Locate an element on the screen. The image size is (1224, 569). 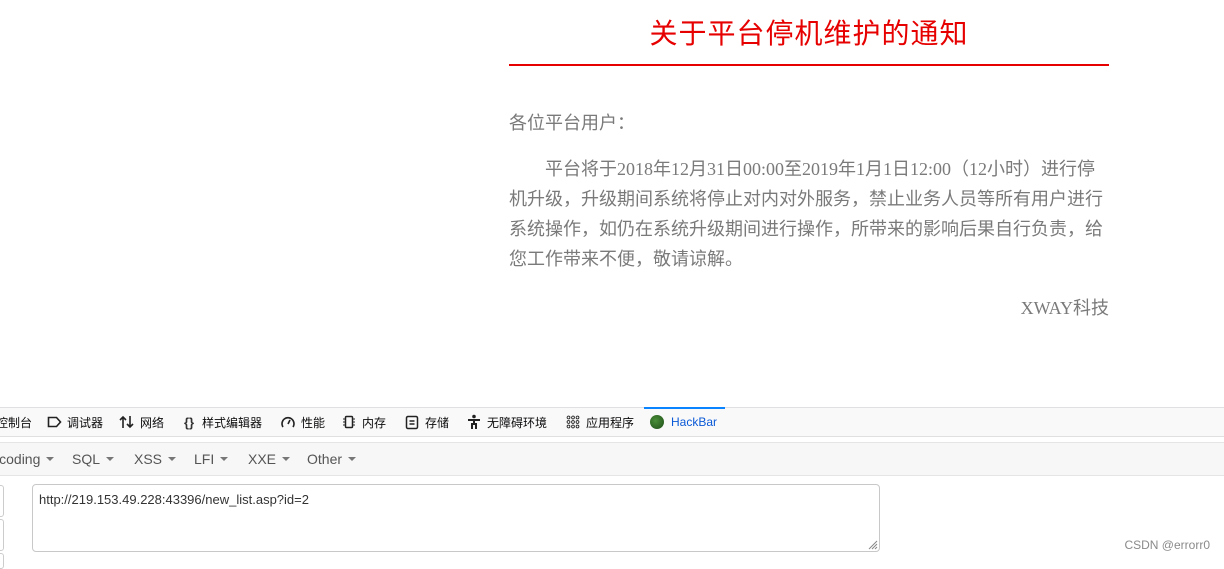
tab-style-editor-label: 样式编辑器 is located at coordinates (232, 422).